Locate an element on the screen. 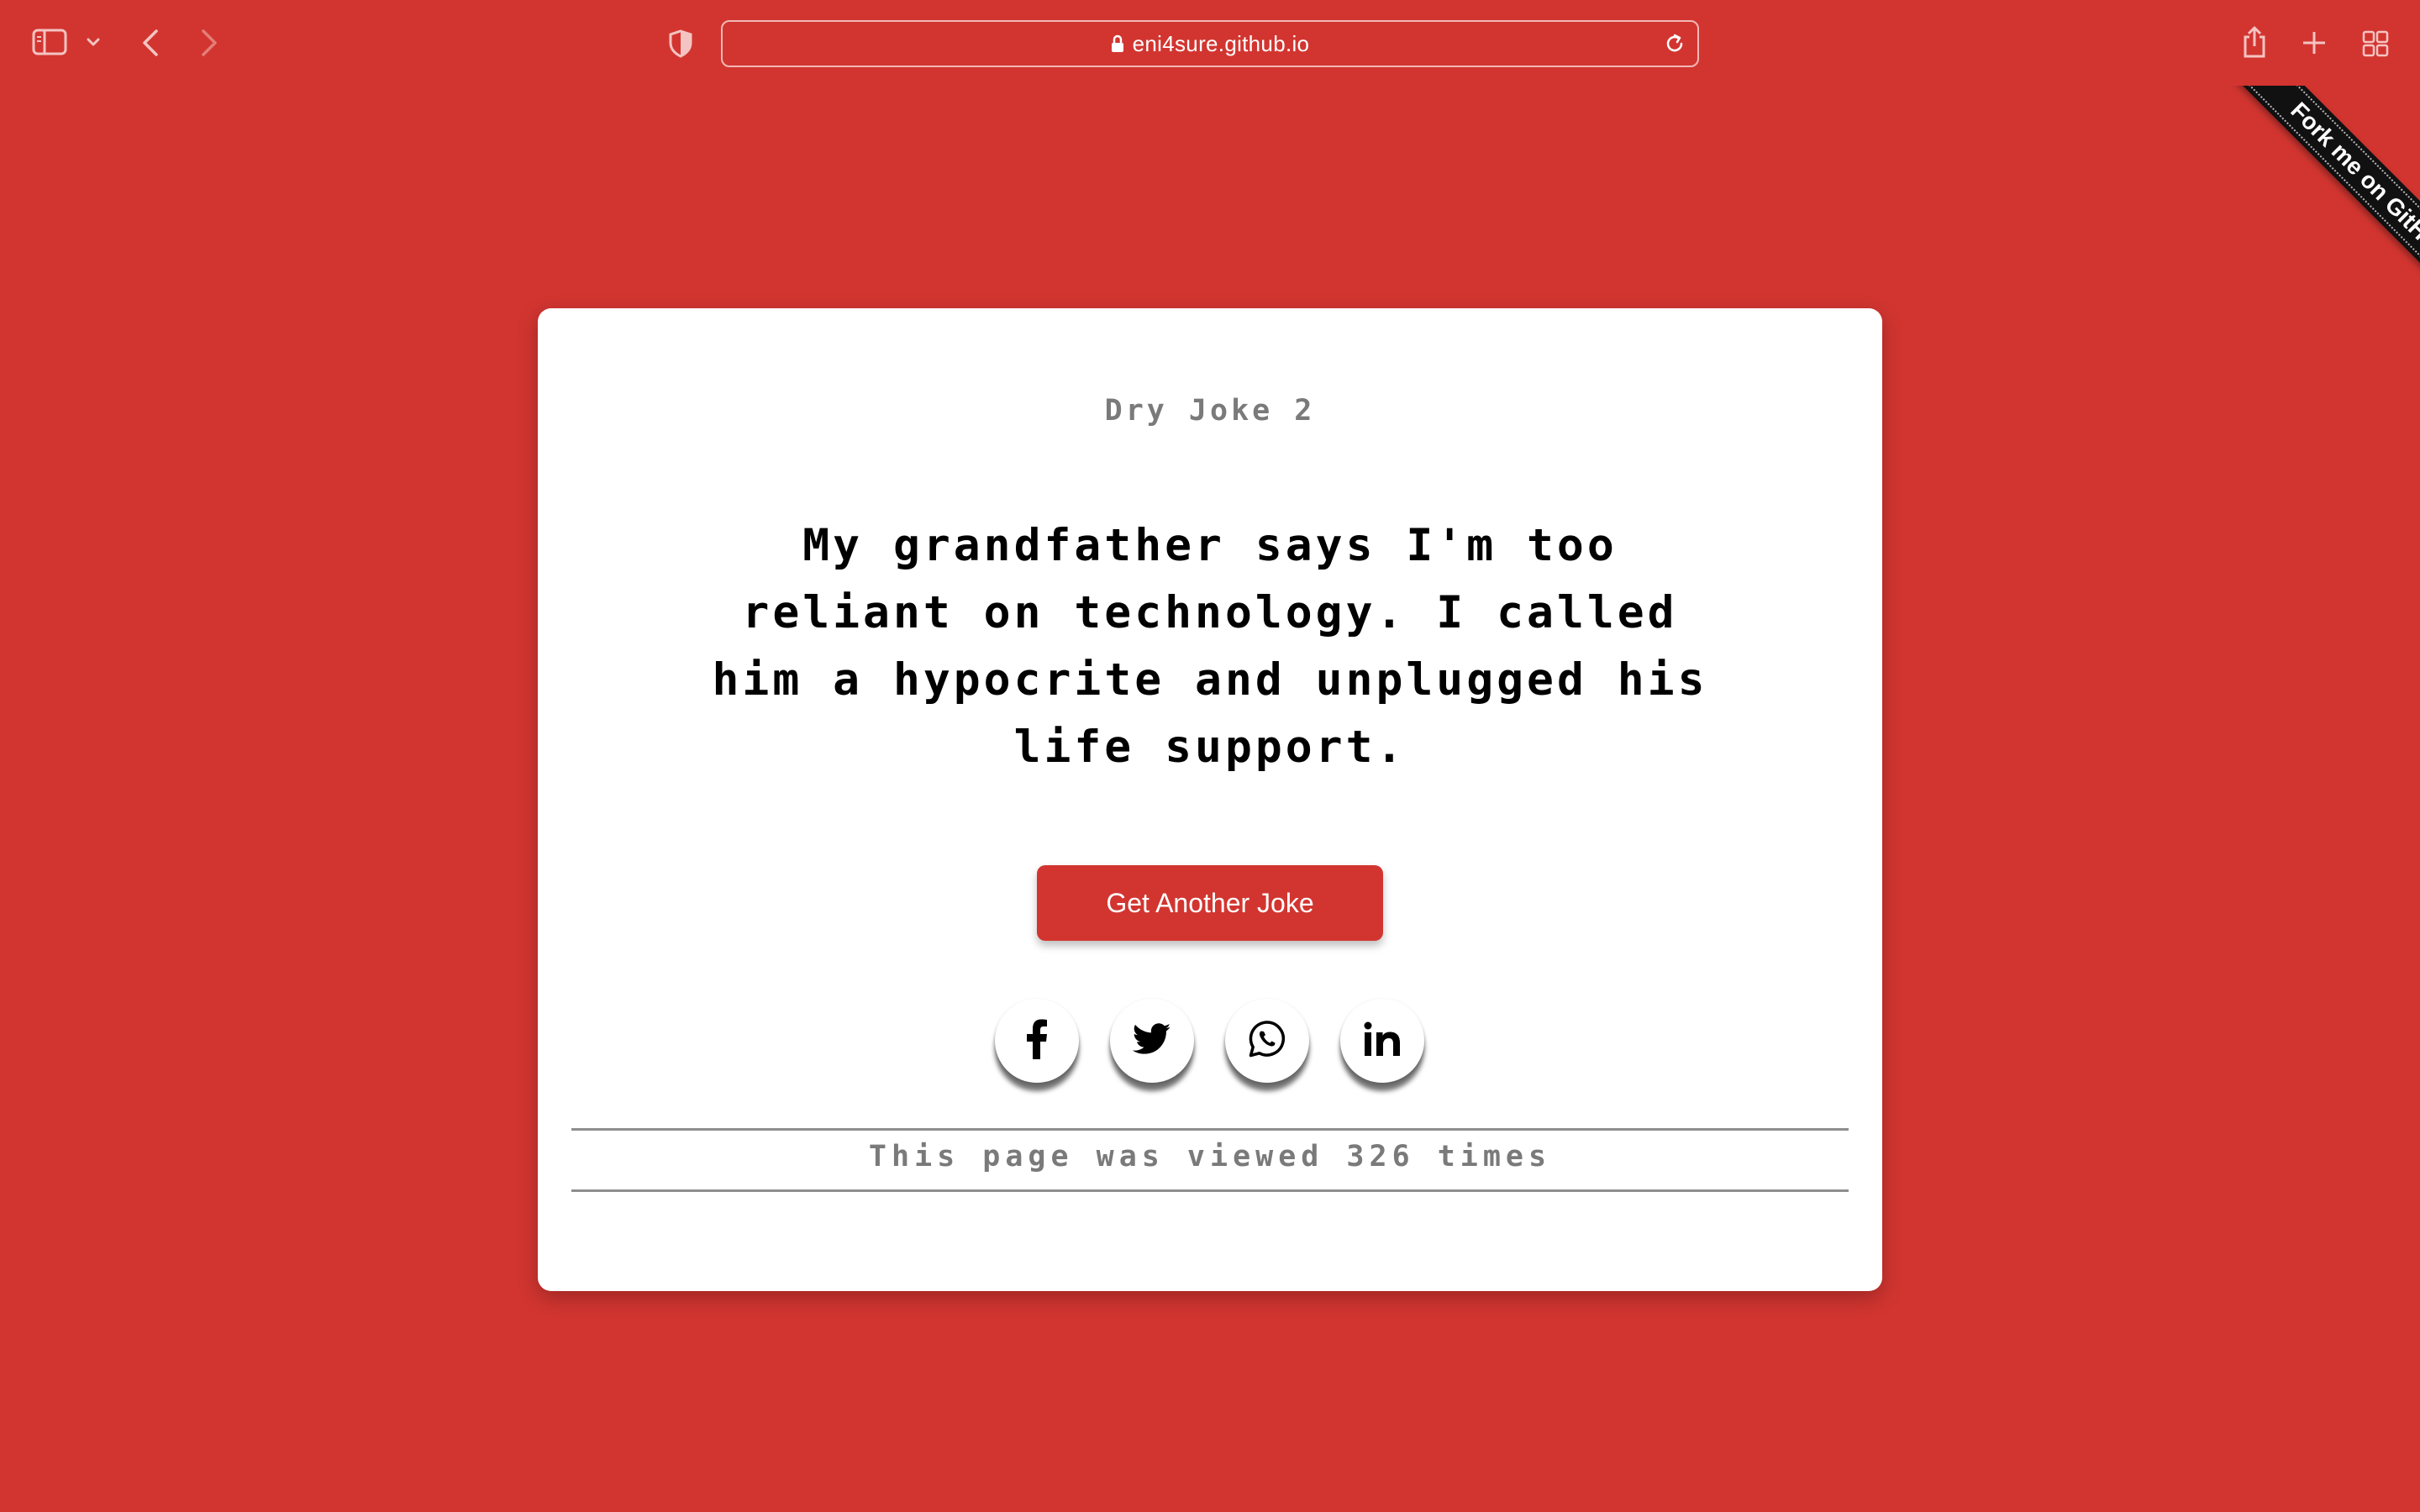 This screenshot has width=2420, height=1512. twitter-icon is located at coordinates (1151, 1040).